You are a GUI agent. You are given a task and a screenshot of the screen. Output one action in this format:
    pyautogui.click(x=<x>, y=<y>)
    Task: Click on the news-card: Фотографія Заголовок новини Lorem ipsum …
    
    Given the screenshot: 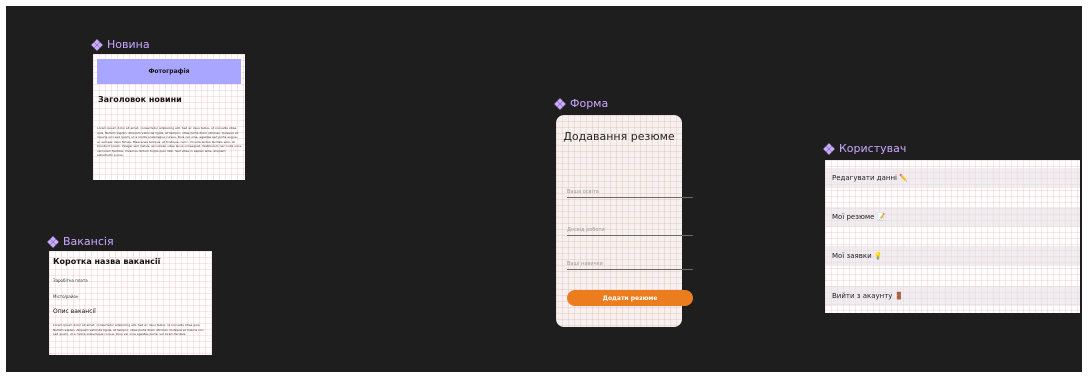 What is the action you would take?
    pyautogui.click(x=169, y=117)
    